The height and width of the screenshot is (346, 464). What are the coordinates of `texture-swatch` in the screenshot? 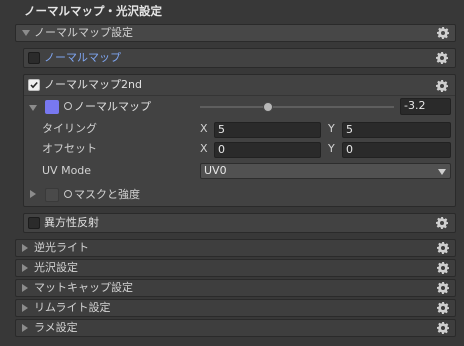 It's located at (52, 107).